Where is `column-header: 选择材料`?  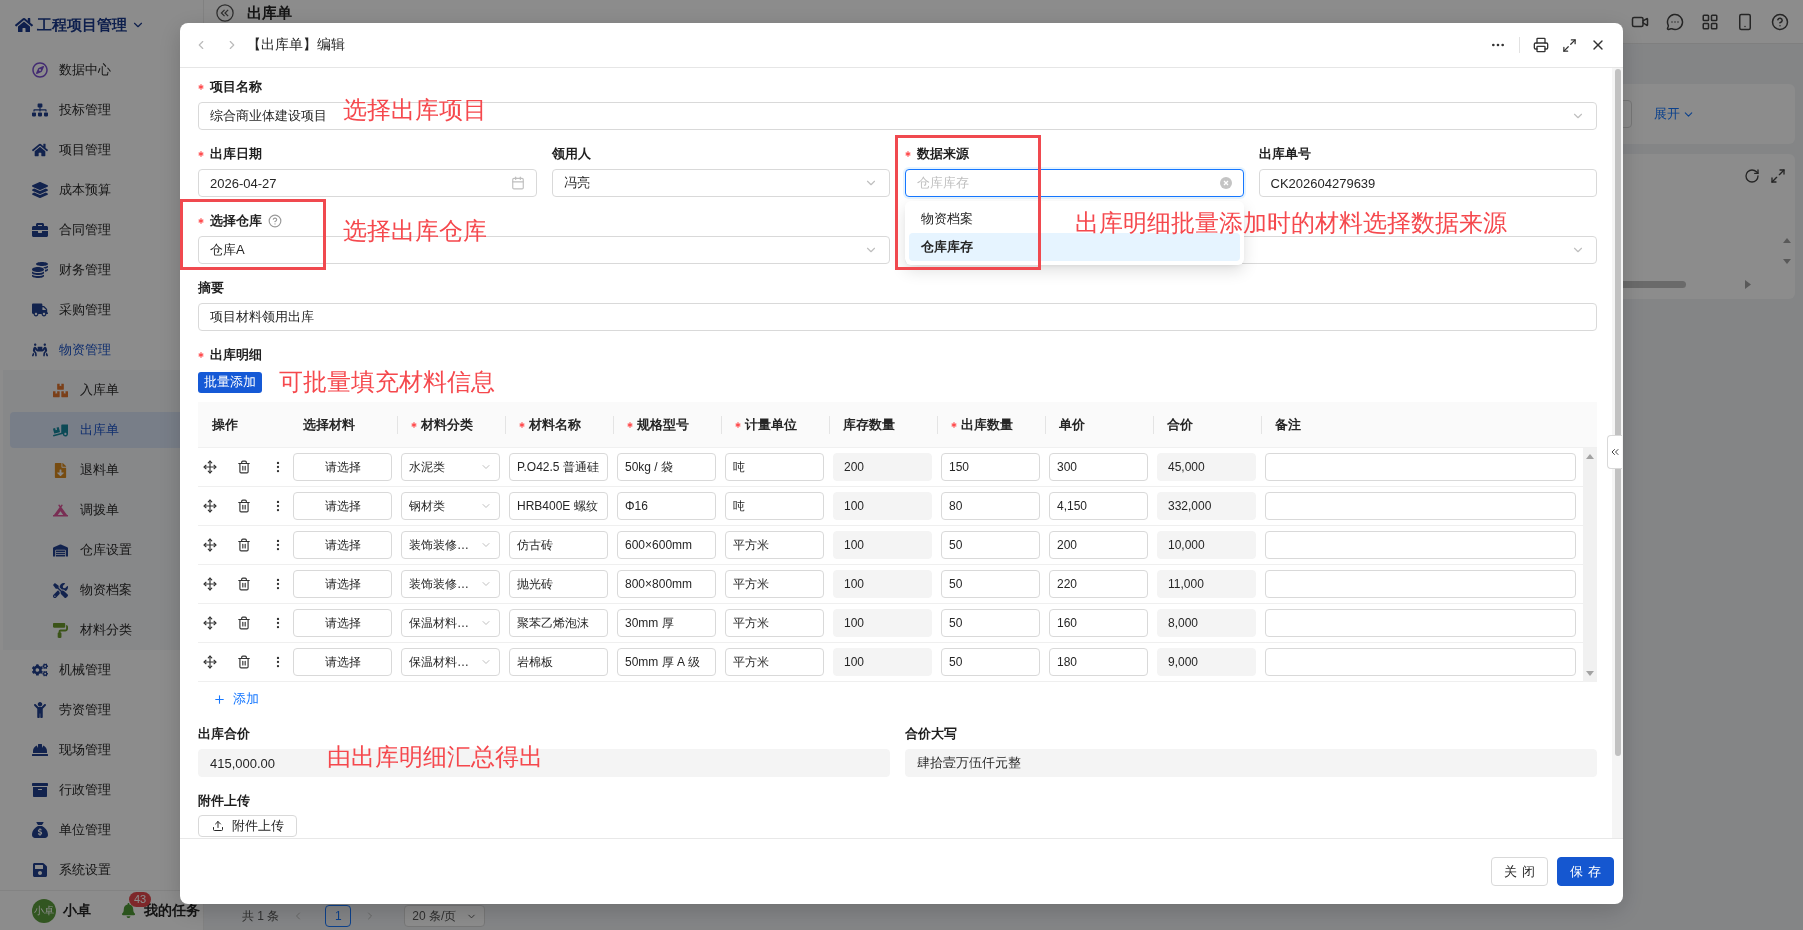
column-header: 选择材料 is located at coordinates (329, 424).